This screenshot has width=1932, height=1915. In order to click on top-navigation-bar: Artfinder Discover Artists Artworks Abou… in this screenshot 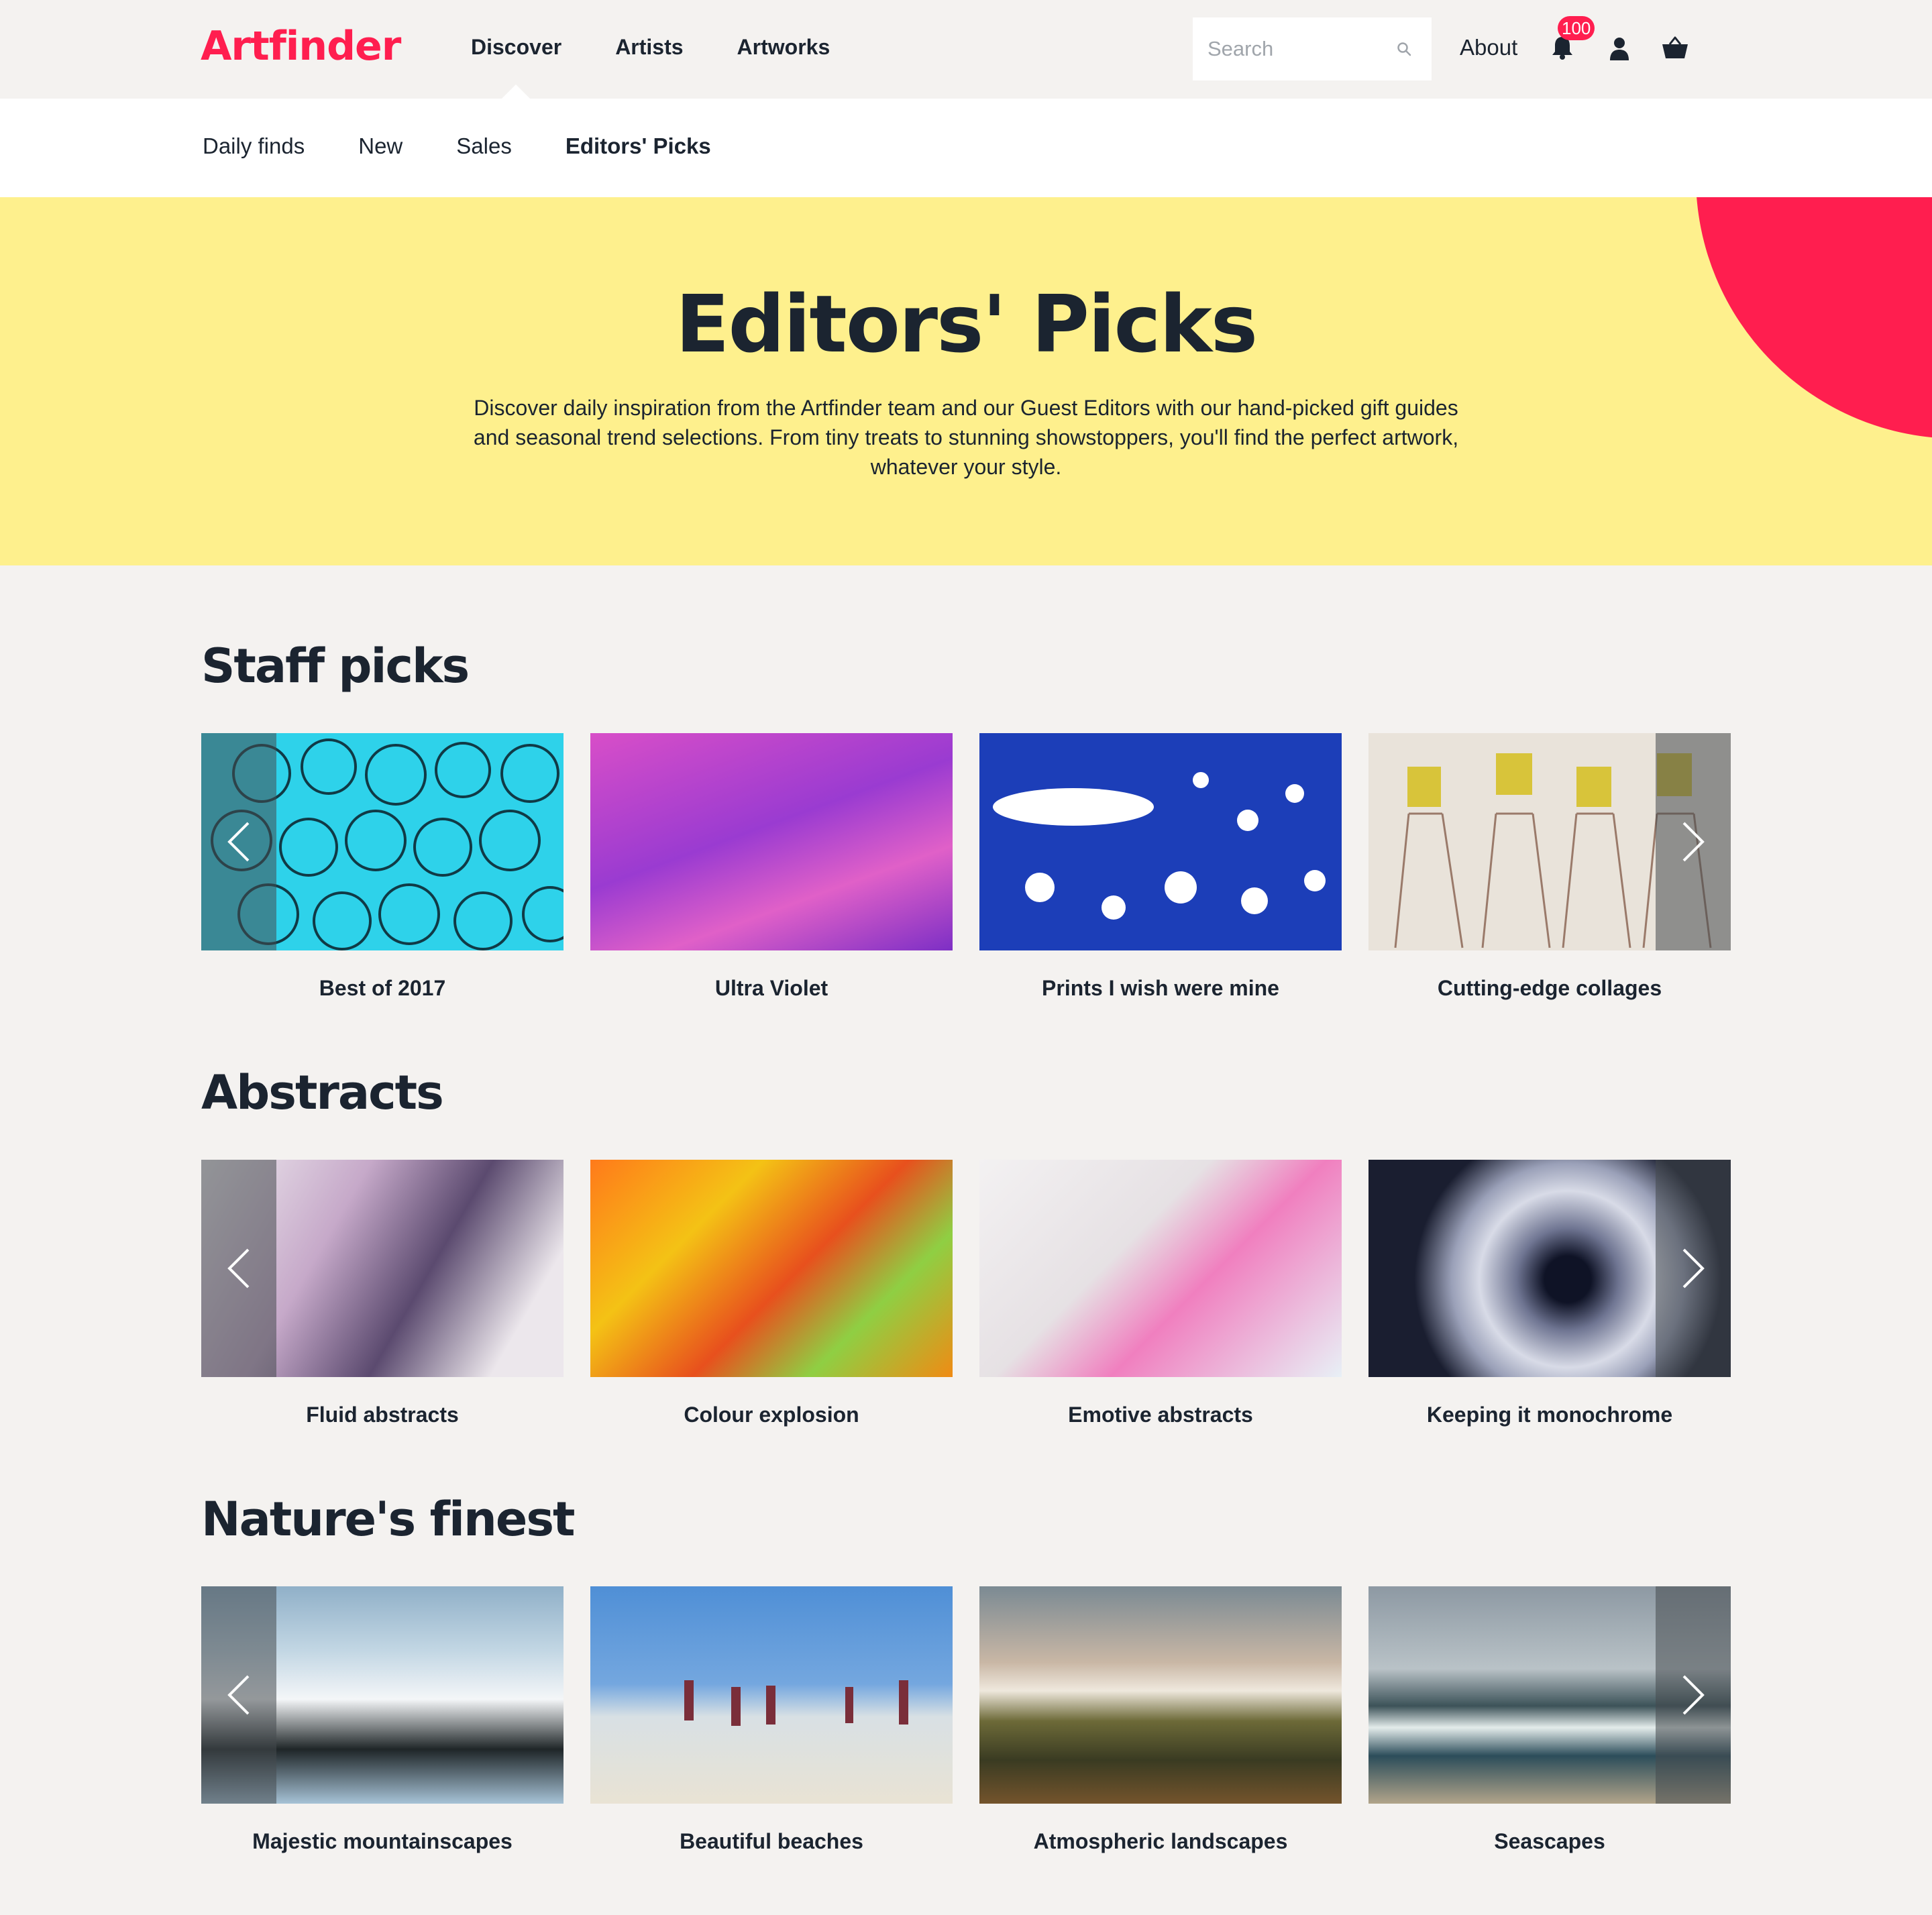, I will do `click(966, 50)`.